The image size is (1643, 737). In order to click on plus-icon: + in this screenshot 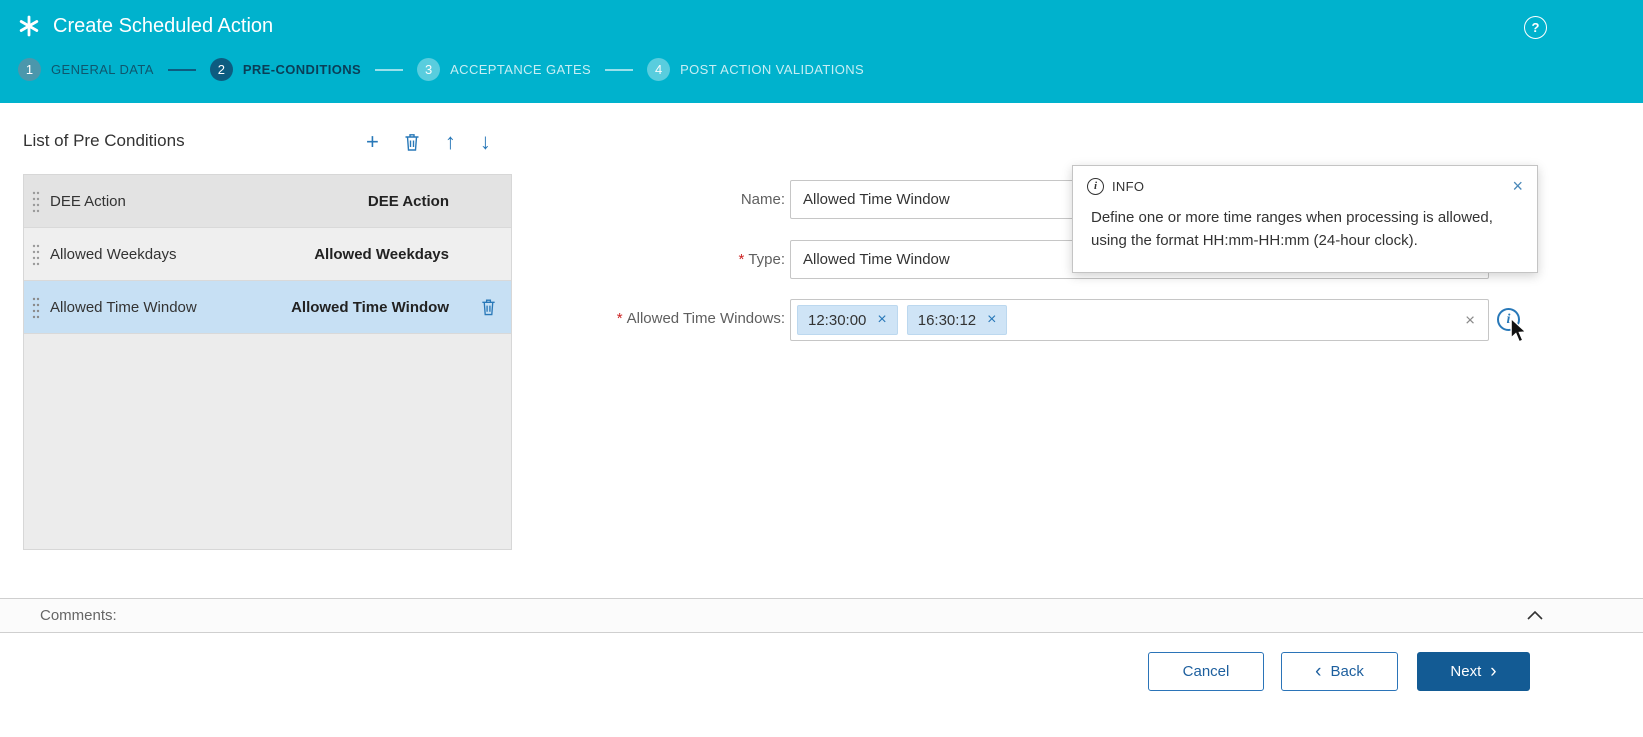, I will do `click(372, 141)`.